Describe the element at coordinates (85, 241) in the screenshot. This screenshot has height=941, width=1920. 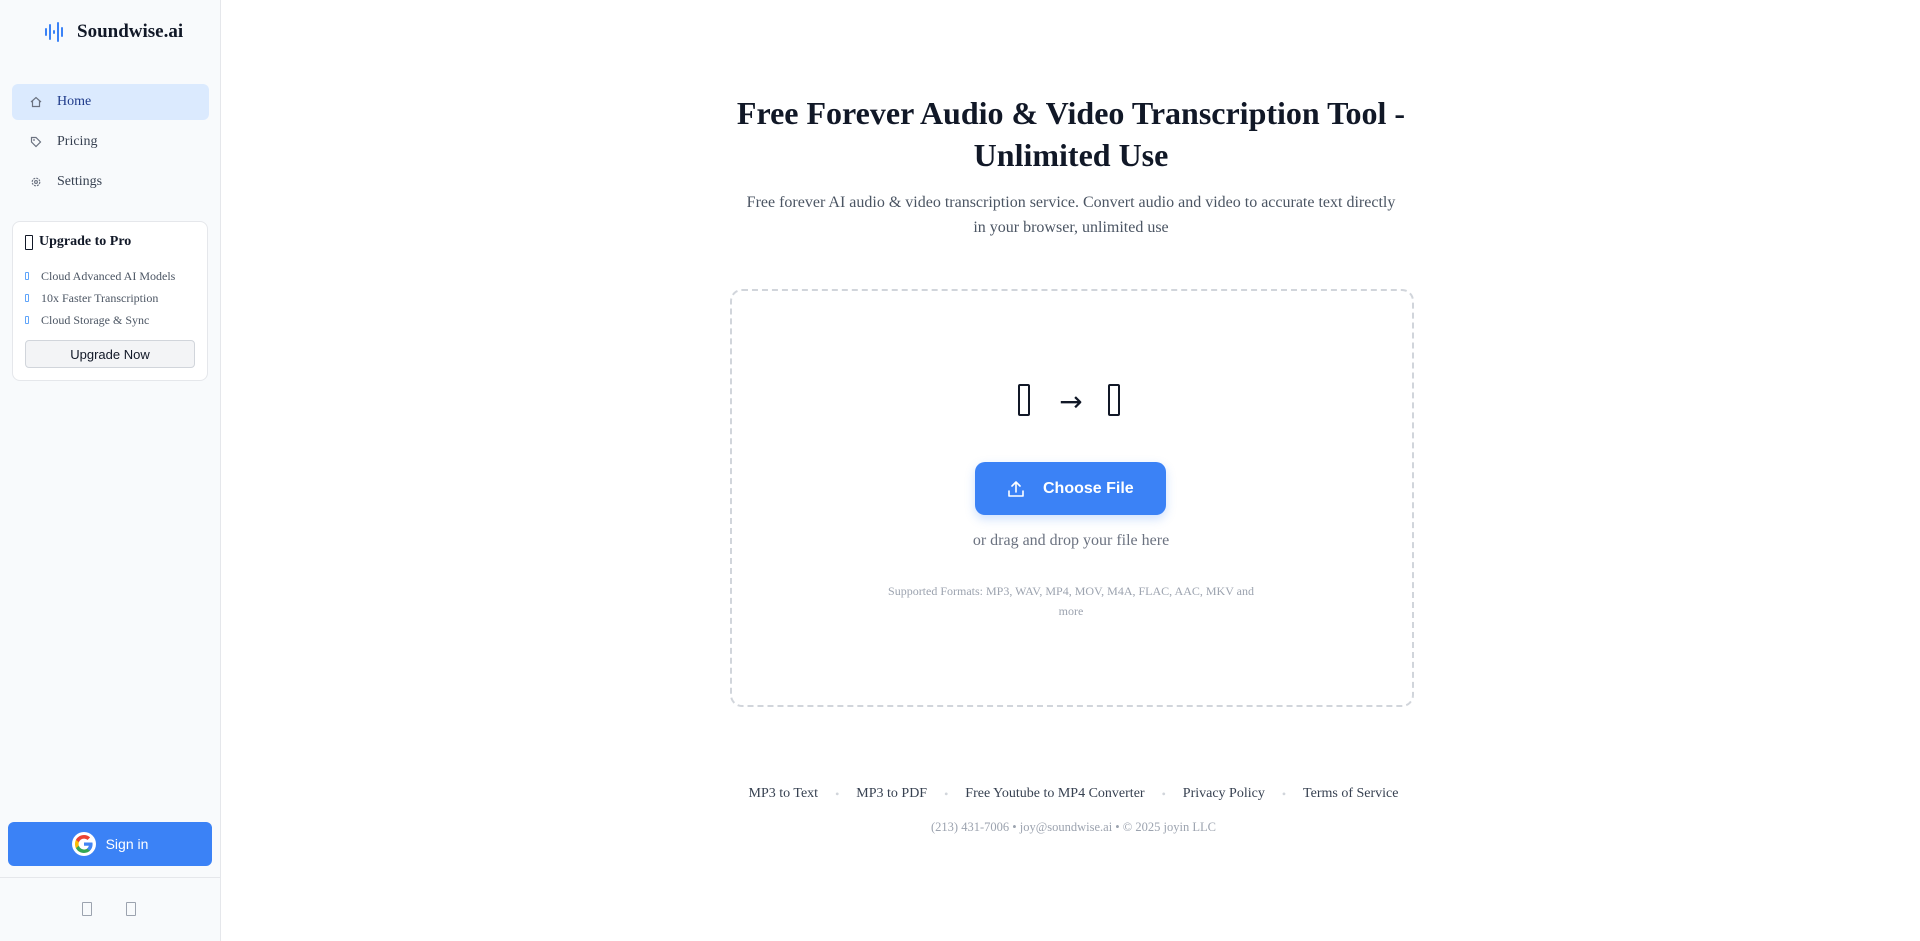
I see `upgrade-title: Upgrade to Pro` at that location.